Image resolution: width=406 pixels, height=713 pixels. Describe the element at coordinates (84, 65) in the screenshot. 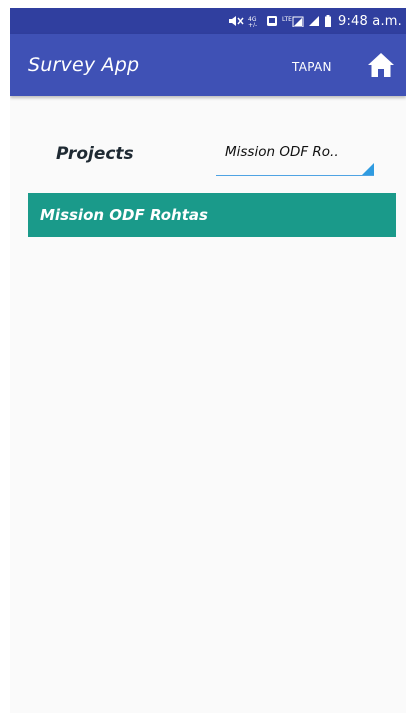

I see `app-title: Survey App` at that location.